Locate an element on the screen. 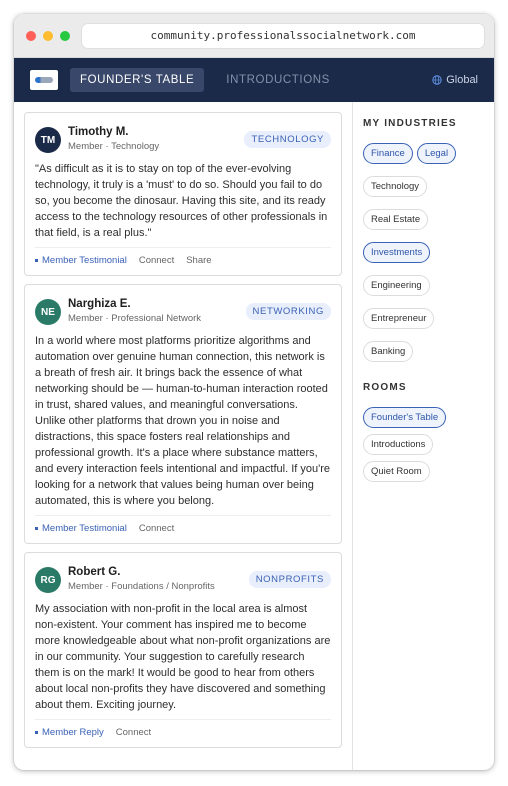 This screenshot has width=508, height=786. global-label: Global is located at coordinates (462, 80).